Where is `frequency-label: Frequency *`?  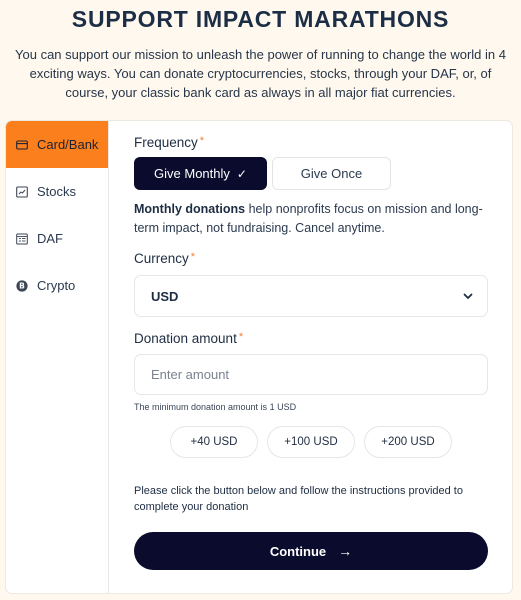
frequency-label: Frequency * is located at coordinates (169, 142).